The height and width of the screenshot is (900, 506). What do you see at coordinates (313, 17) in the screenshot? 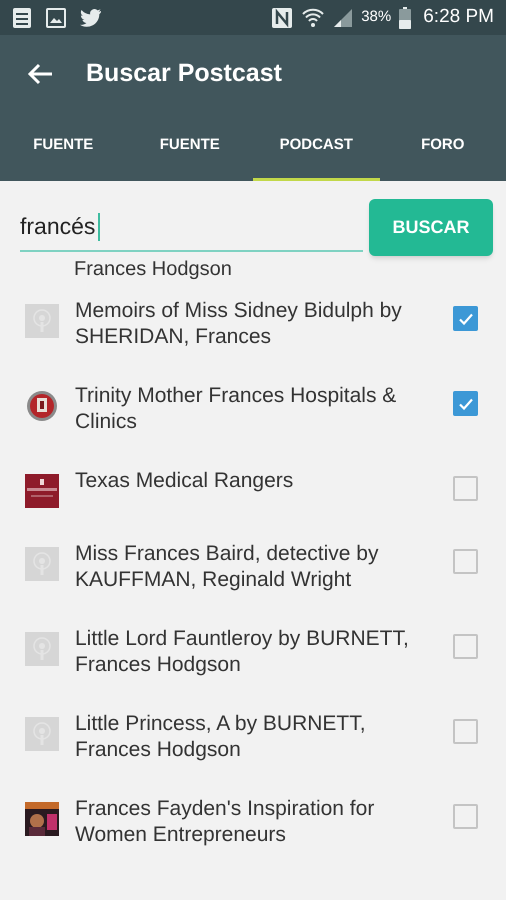
I see `wifi-icon` at bounding box center [313, 17].